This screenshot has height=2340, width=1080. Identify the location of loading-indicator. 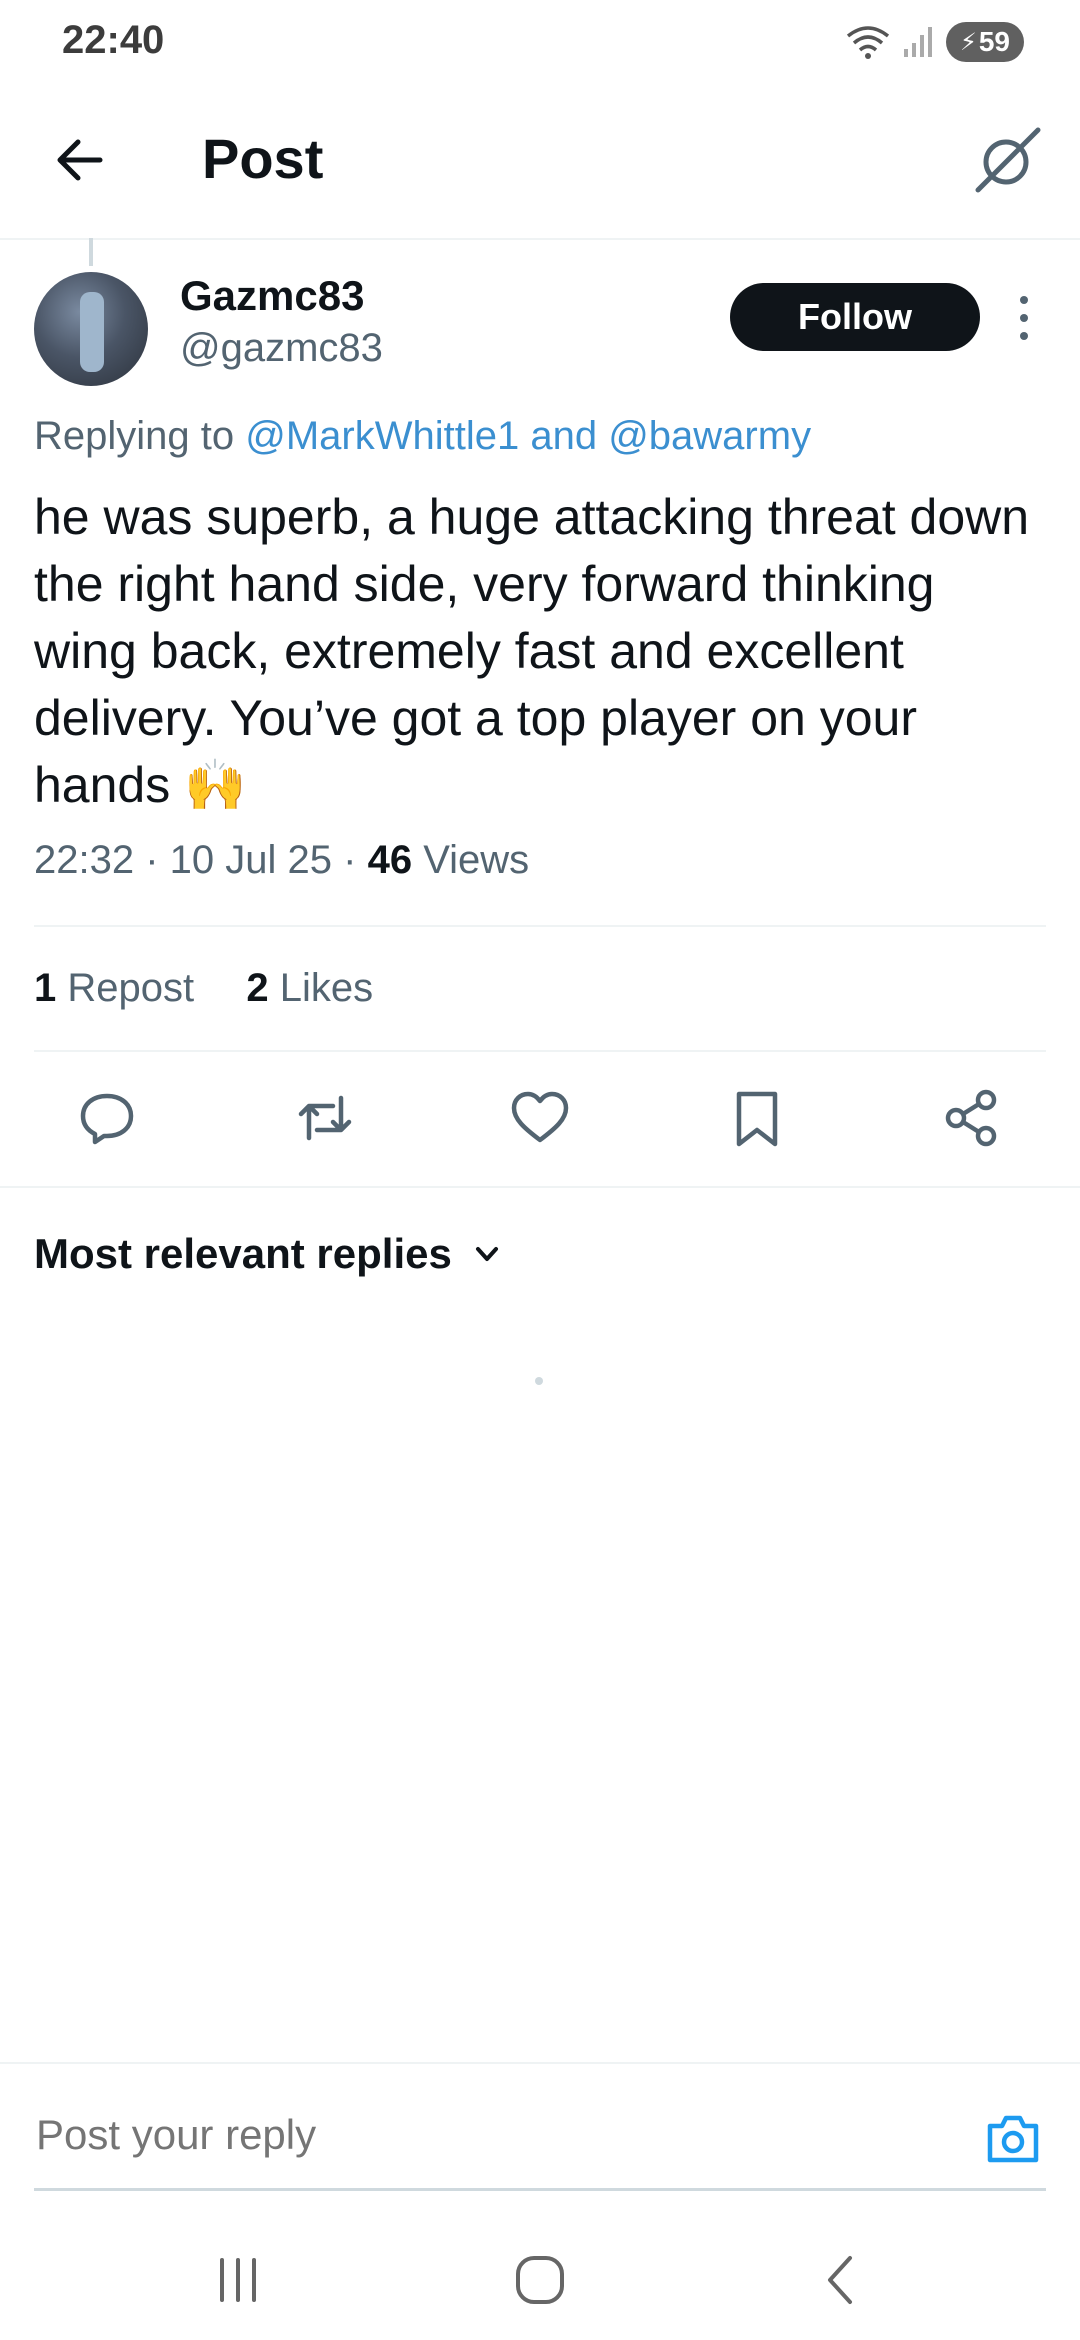
(539, 1381).